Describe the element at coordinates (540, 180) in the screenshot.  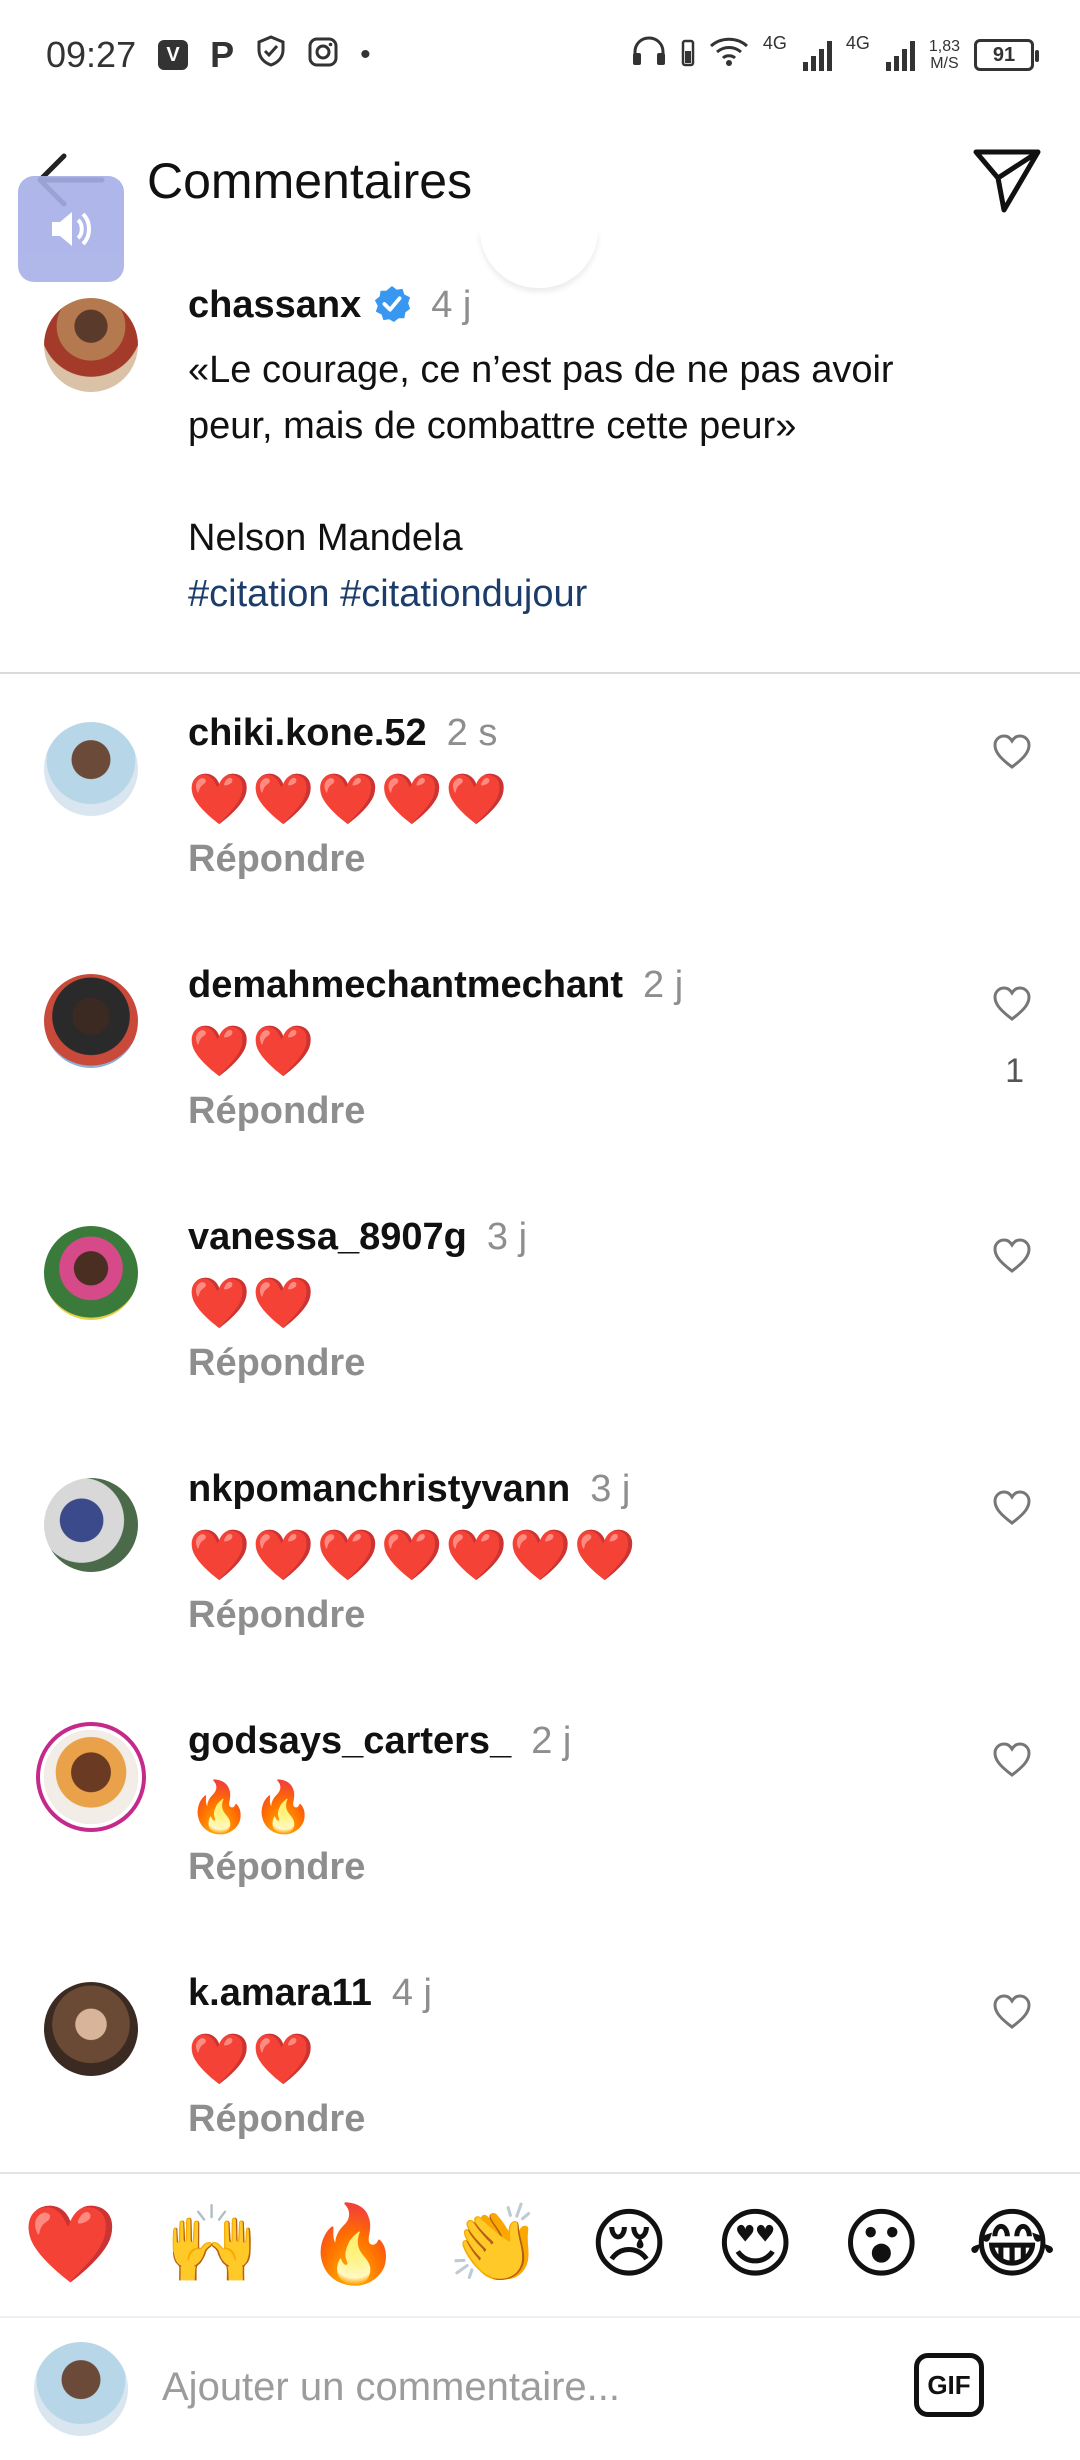
I see `header: Commentaires` at that location.